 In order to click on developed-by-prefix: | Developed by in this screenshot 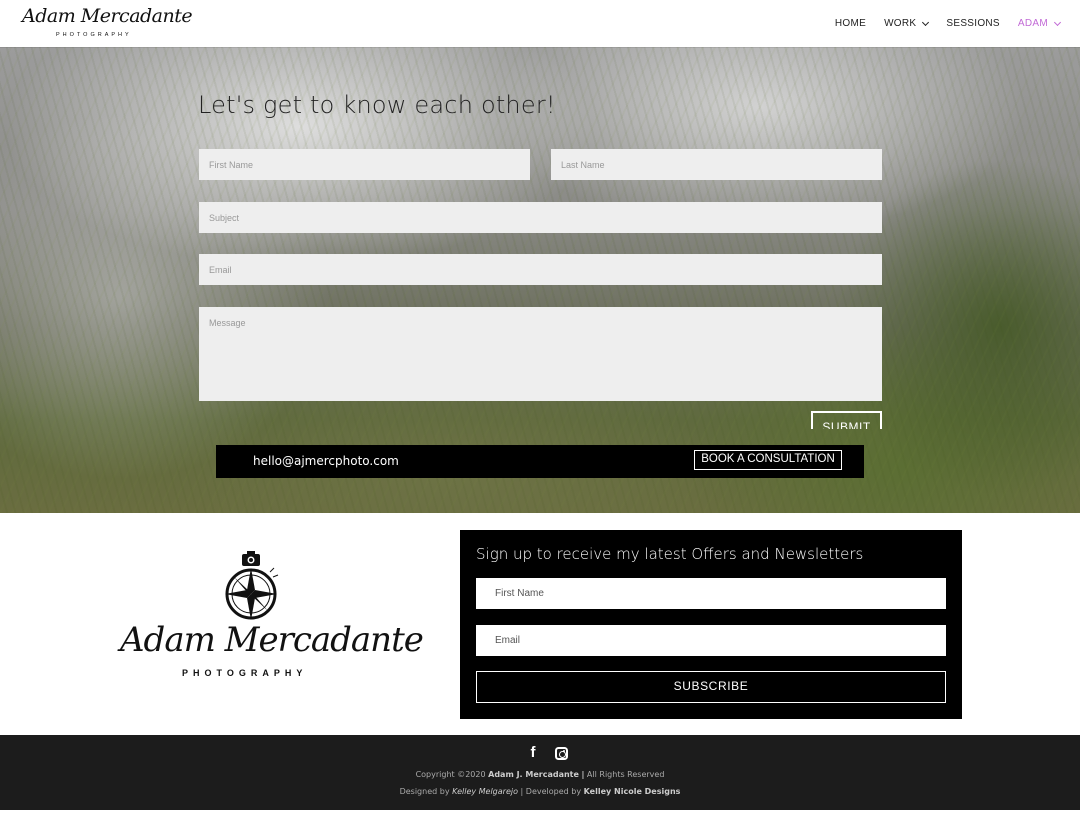, I will do `click(551, 791)`.